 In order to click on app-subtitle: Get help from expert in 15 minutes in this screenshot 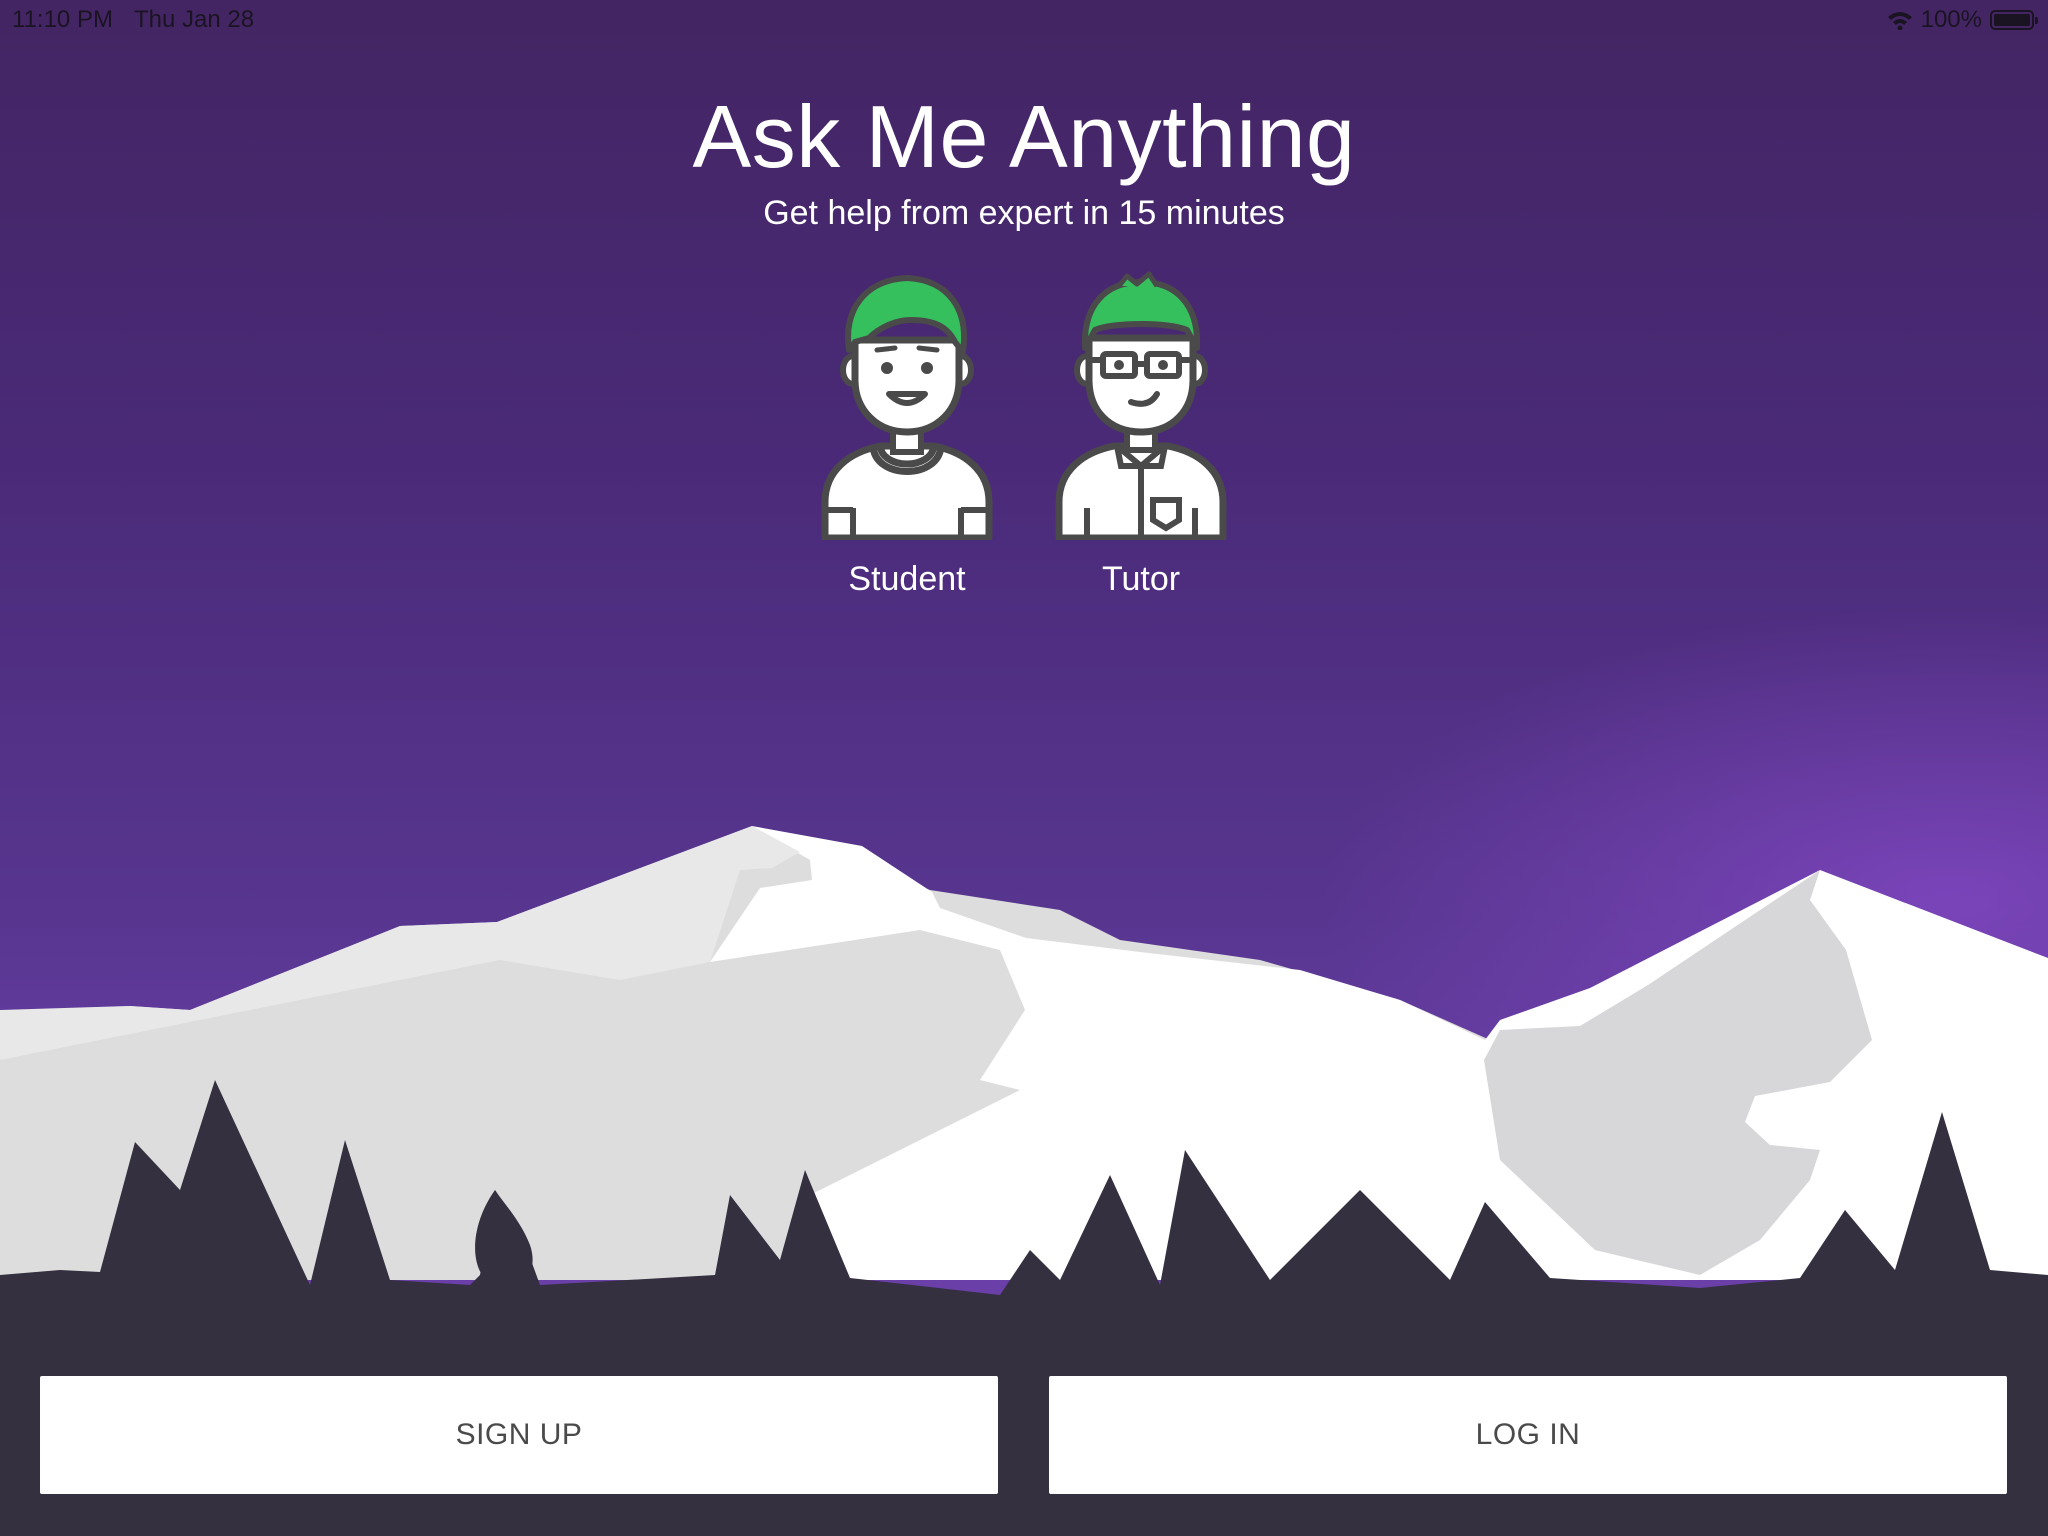, I will do `click(1024, 213)`.